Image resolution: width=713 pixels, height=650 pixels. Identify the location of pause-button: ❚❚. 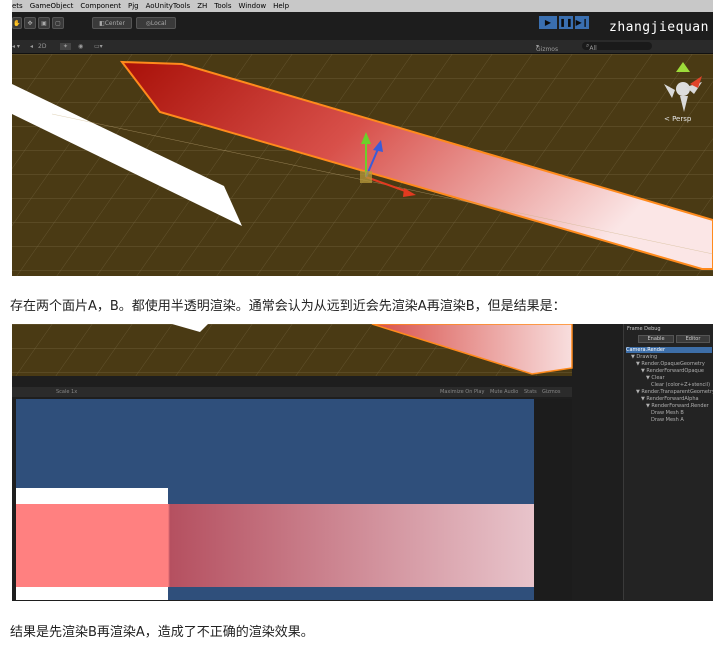
(566, 22).